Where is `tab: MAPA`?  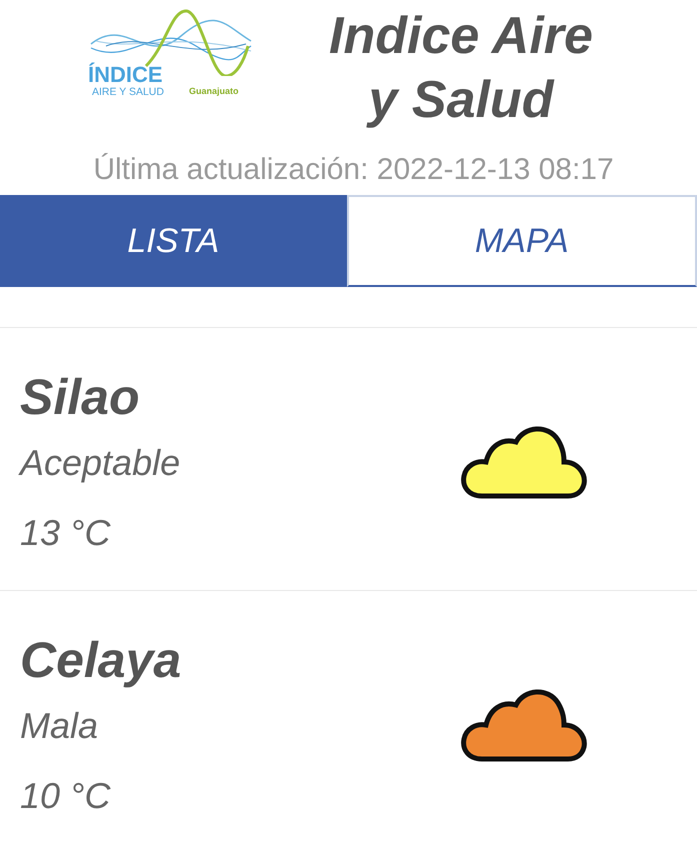
tab: MAPA is located at coordinates (521, 241).